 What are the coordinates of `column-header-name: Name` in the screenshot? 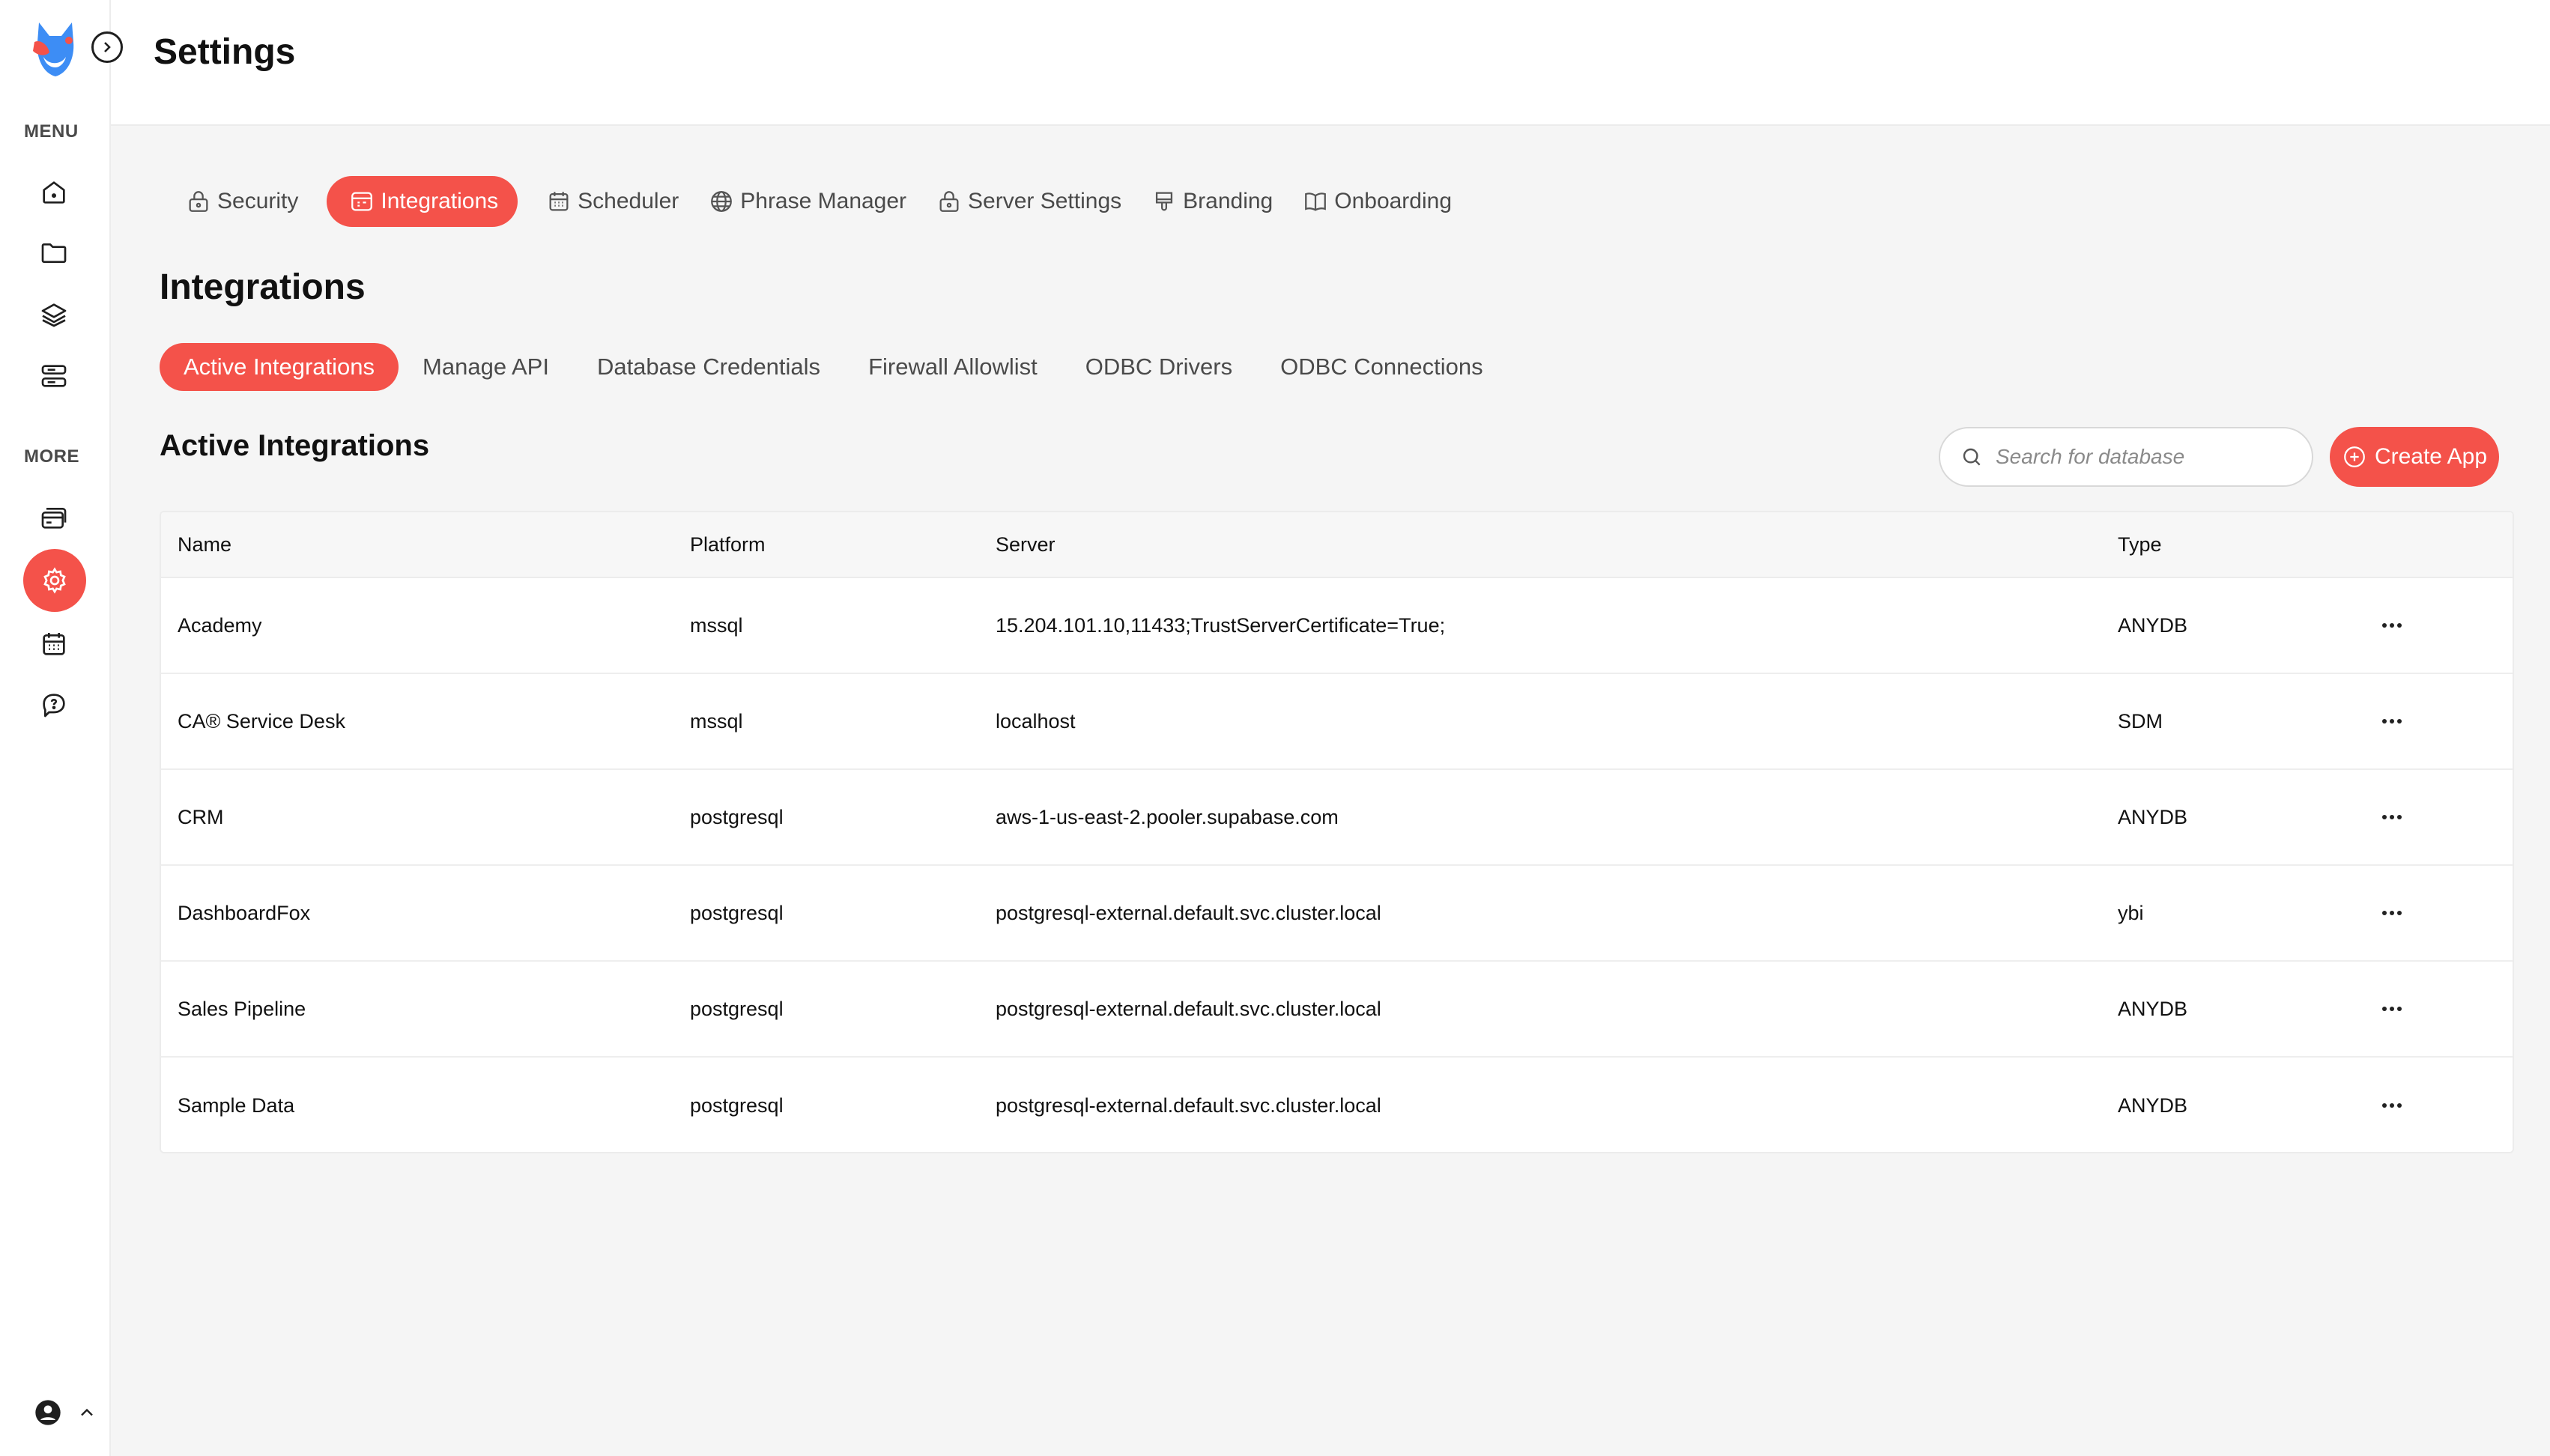 It's located at (416, 544).